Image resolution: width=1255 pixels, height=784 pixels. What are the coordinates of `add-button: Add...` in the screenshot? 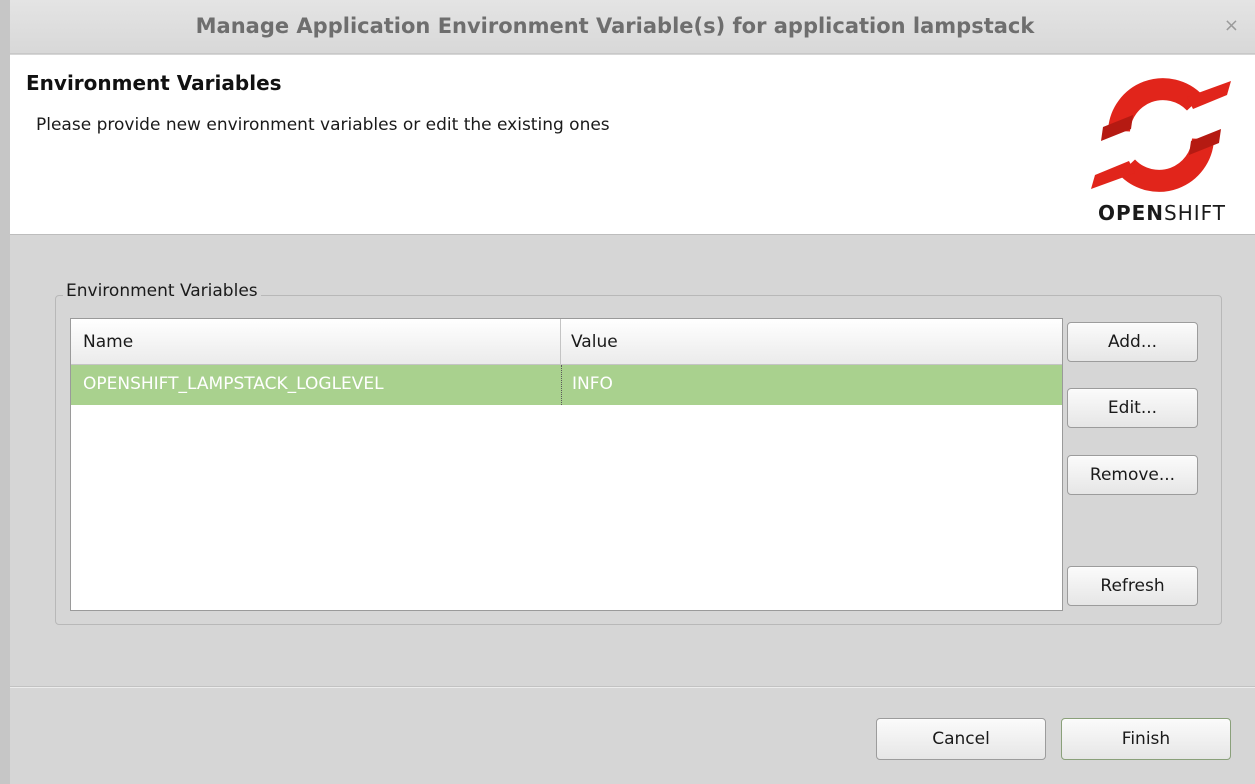 It's located at (1132, 342).